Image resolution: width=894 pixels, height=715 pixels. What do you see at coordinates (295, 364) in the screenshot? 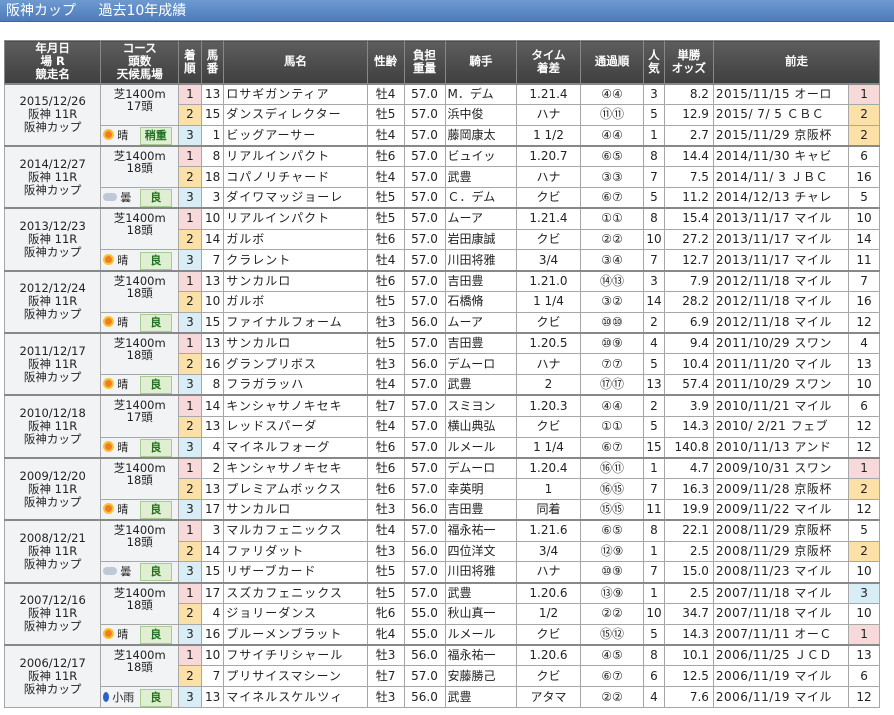
I see `horse-name: グランプリボス` at bounding box center [295, 364].